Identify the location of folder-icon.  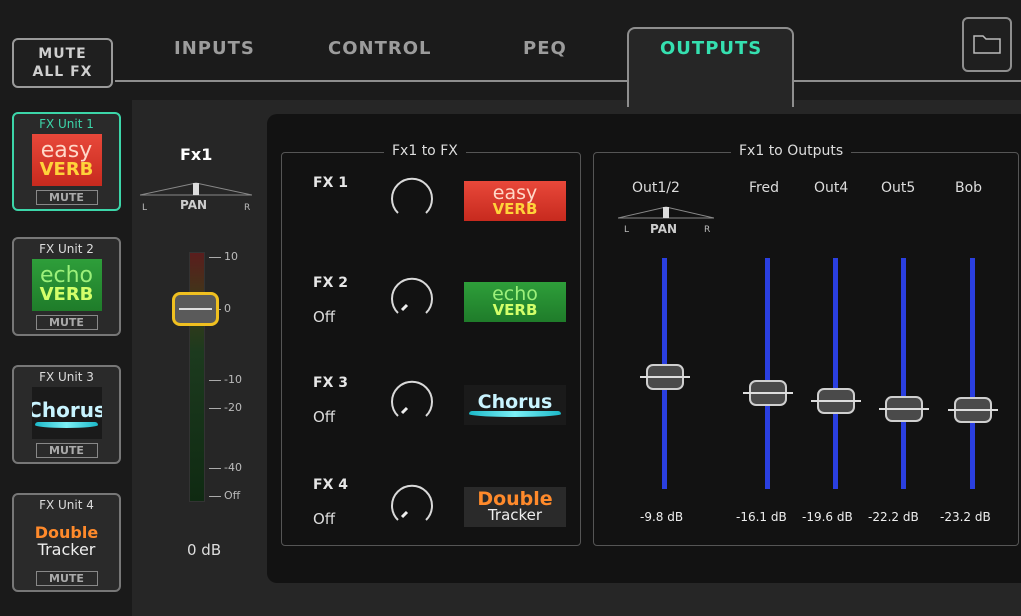
(987, 44).